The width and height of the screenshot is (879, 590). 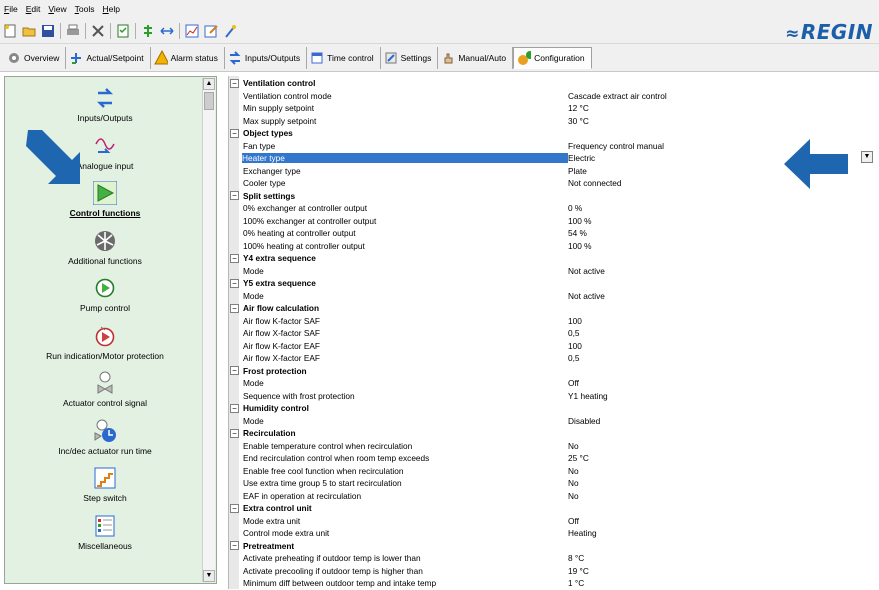 What do you see at coordinates (578, 108) in the screenshot?
I see `property-value: 12 °C` at bounding box center [578, 108].